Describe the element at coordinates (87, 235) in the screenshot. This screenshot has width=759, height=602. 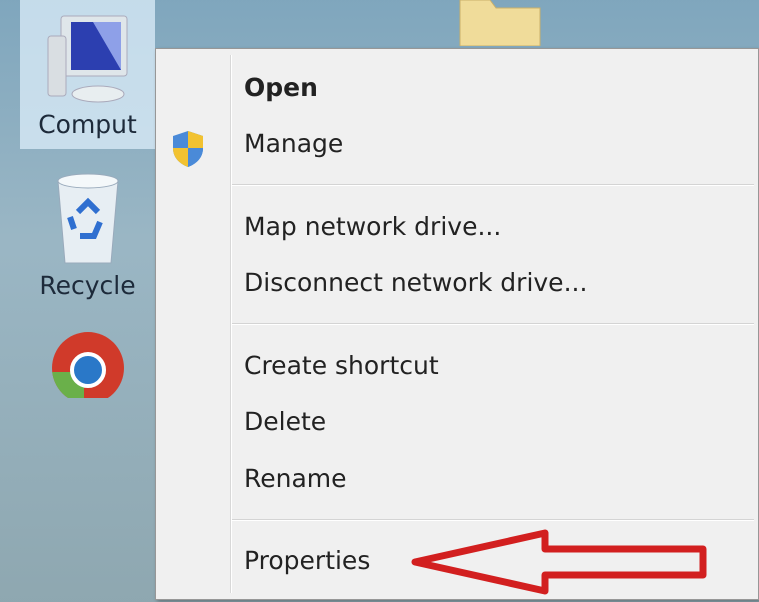
I see `desktop-icon: Recycle` at that location.